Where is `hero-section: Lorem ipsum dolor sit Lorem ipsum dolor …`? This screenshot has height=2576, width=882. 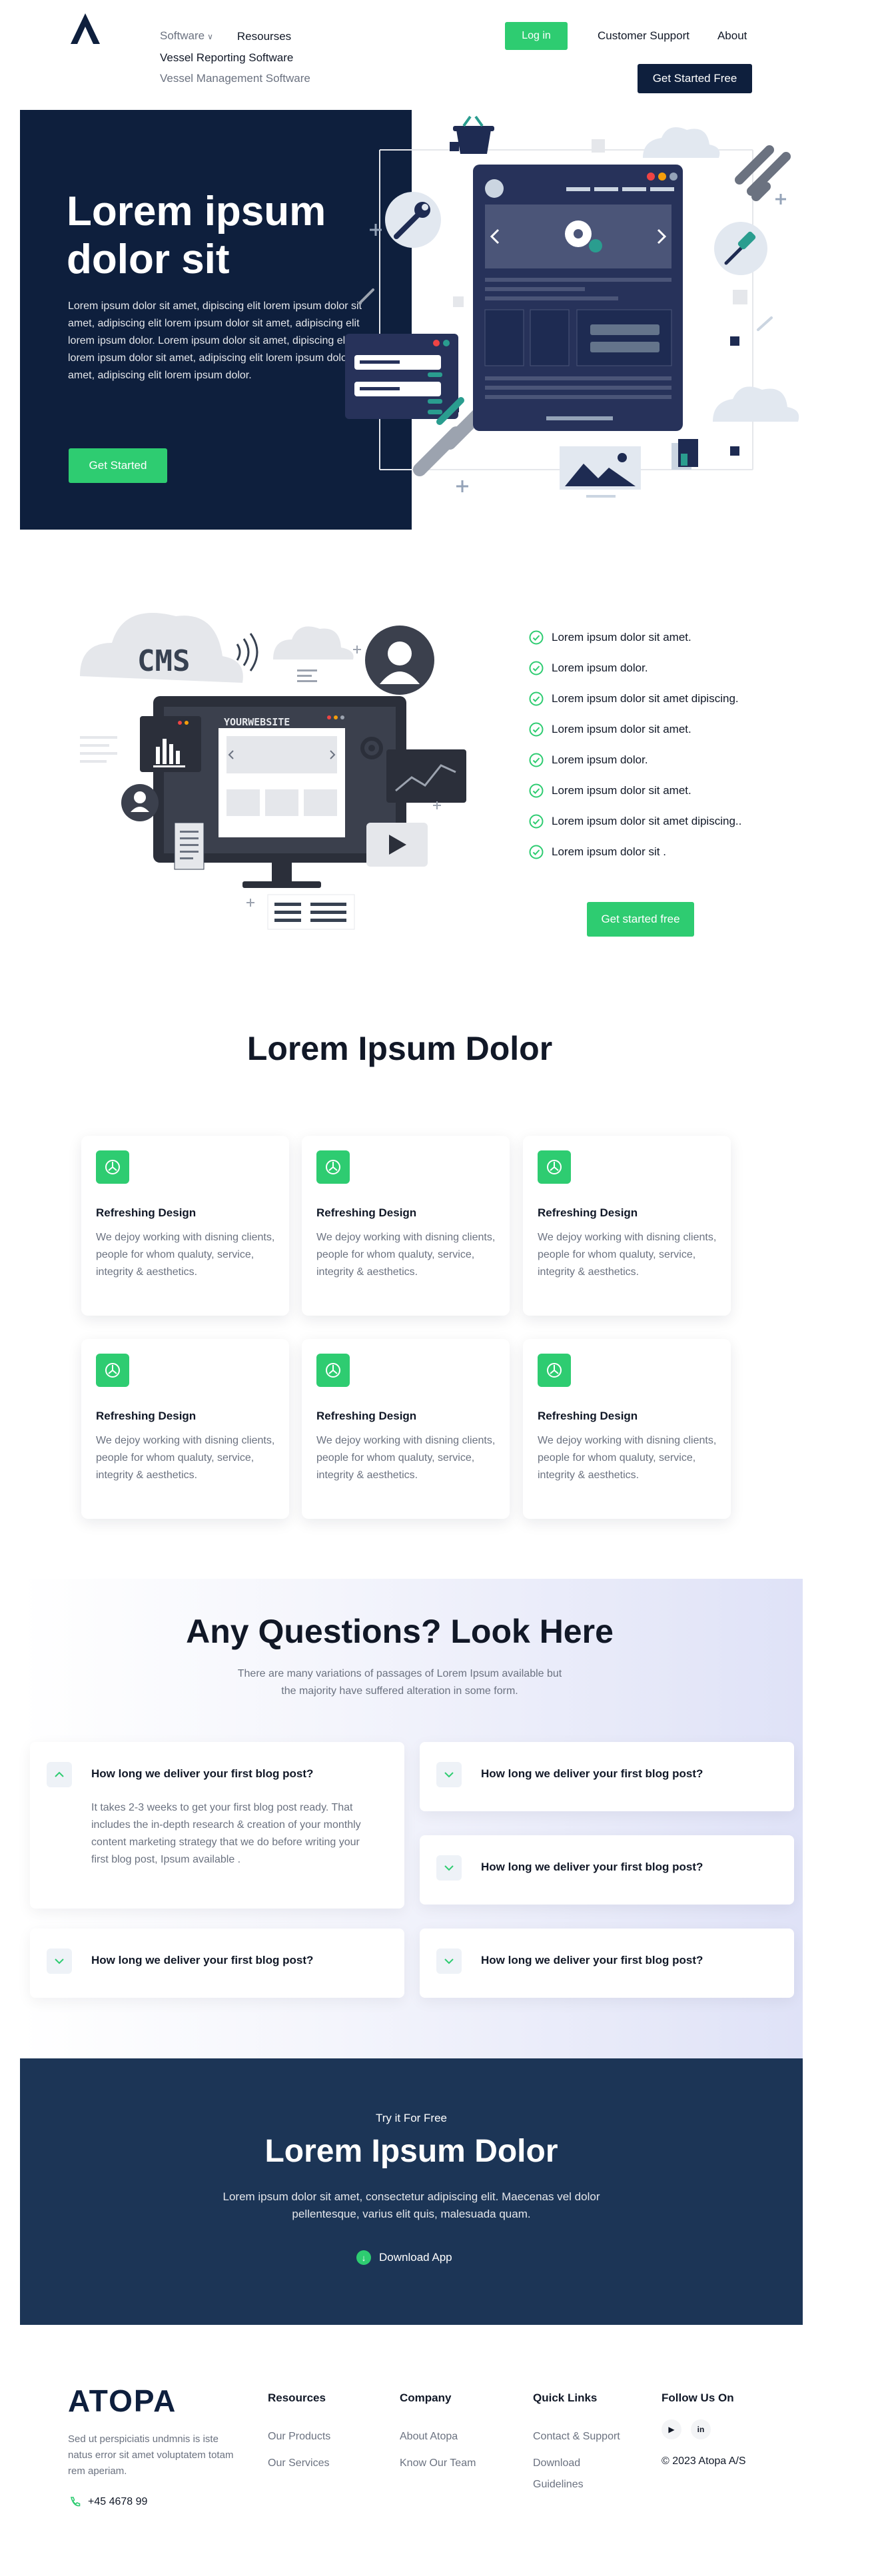
hero-section: Lorem ipsum dolor sit Lorem ipsum dolor … is located at coordinates (411, 320).